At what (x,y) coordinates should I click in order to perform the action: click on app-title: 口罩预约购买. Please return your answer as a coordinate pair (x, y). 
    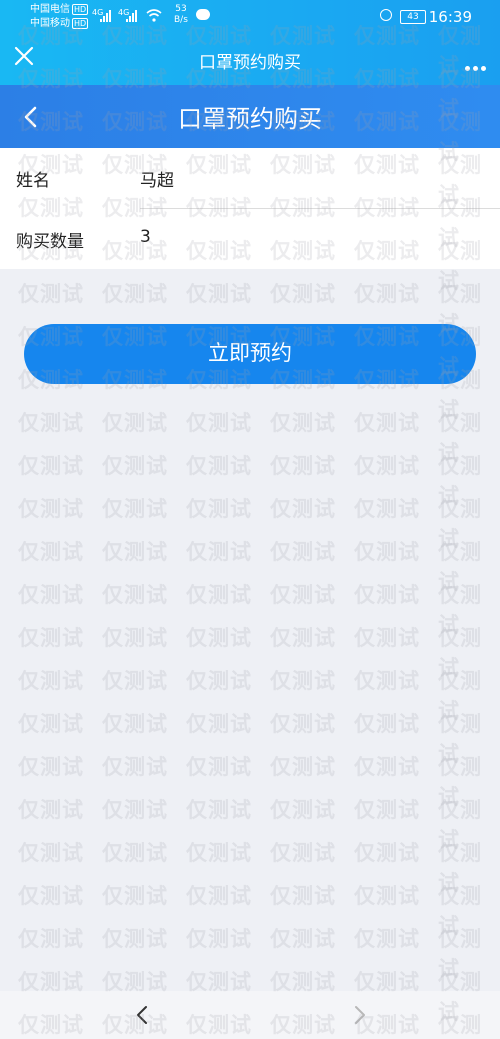
    Looking at the image, I should click on (250, 63).